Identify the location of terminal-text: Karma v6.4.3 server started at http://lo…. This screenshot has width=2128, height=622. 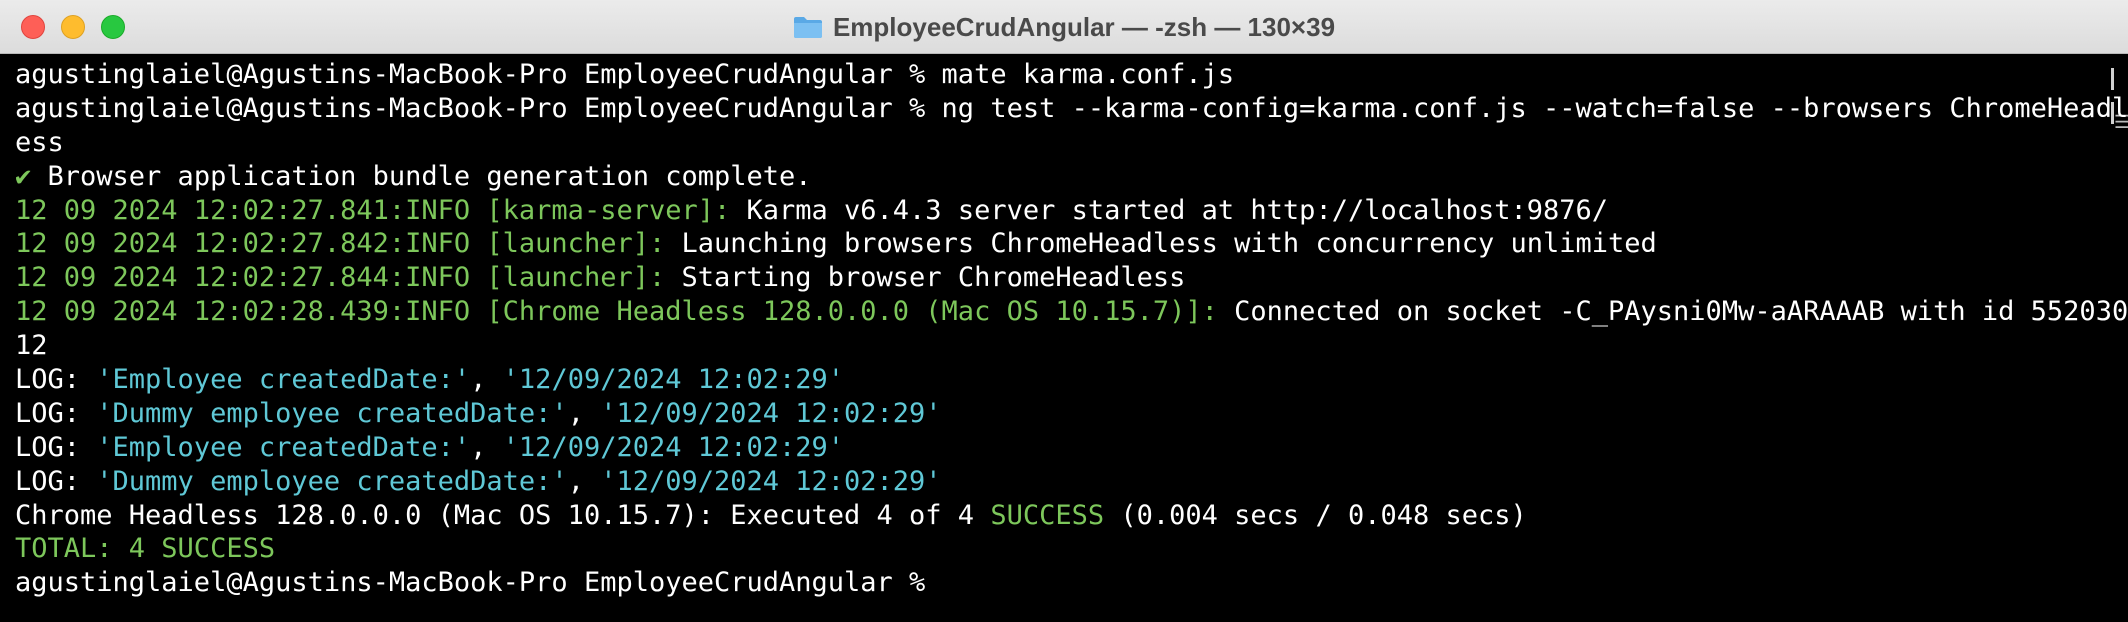
(1177, 210).